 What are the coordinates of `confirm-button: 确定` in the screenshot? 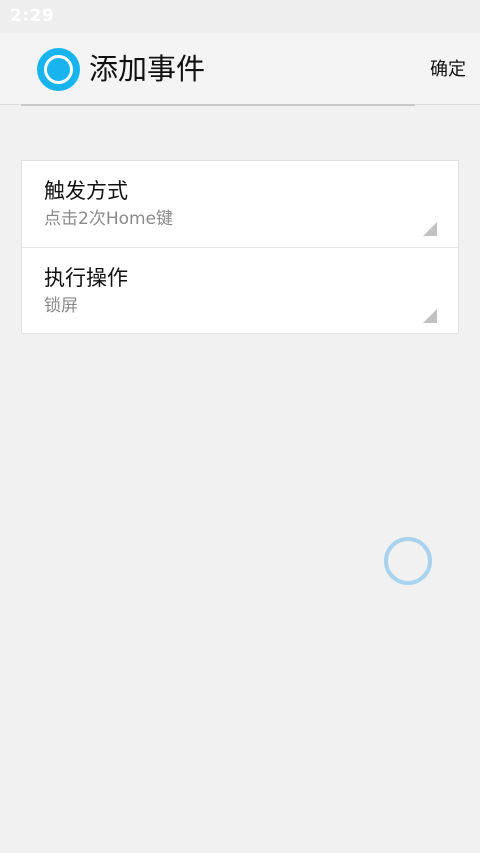 It's located at (448, 70).